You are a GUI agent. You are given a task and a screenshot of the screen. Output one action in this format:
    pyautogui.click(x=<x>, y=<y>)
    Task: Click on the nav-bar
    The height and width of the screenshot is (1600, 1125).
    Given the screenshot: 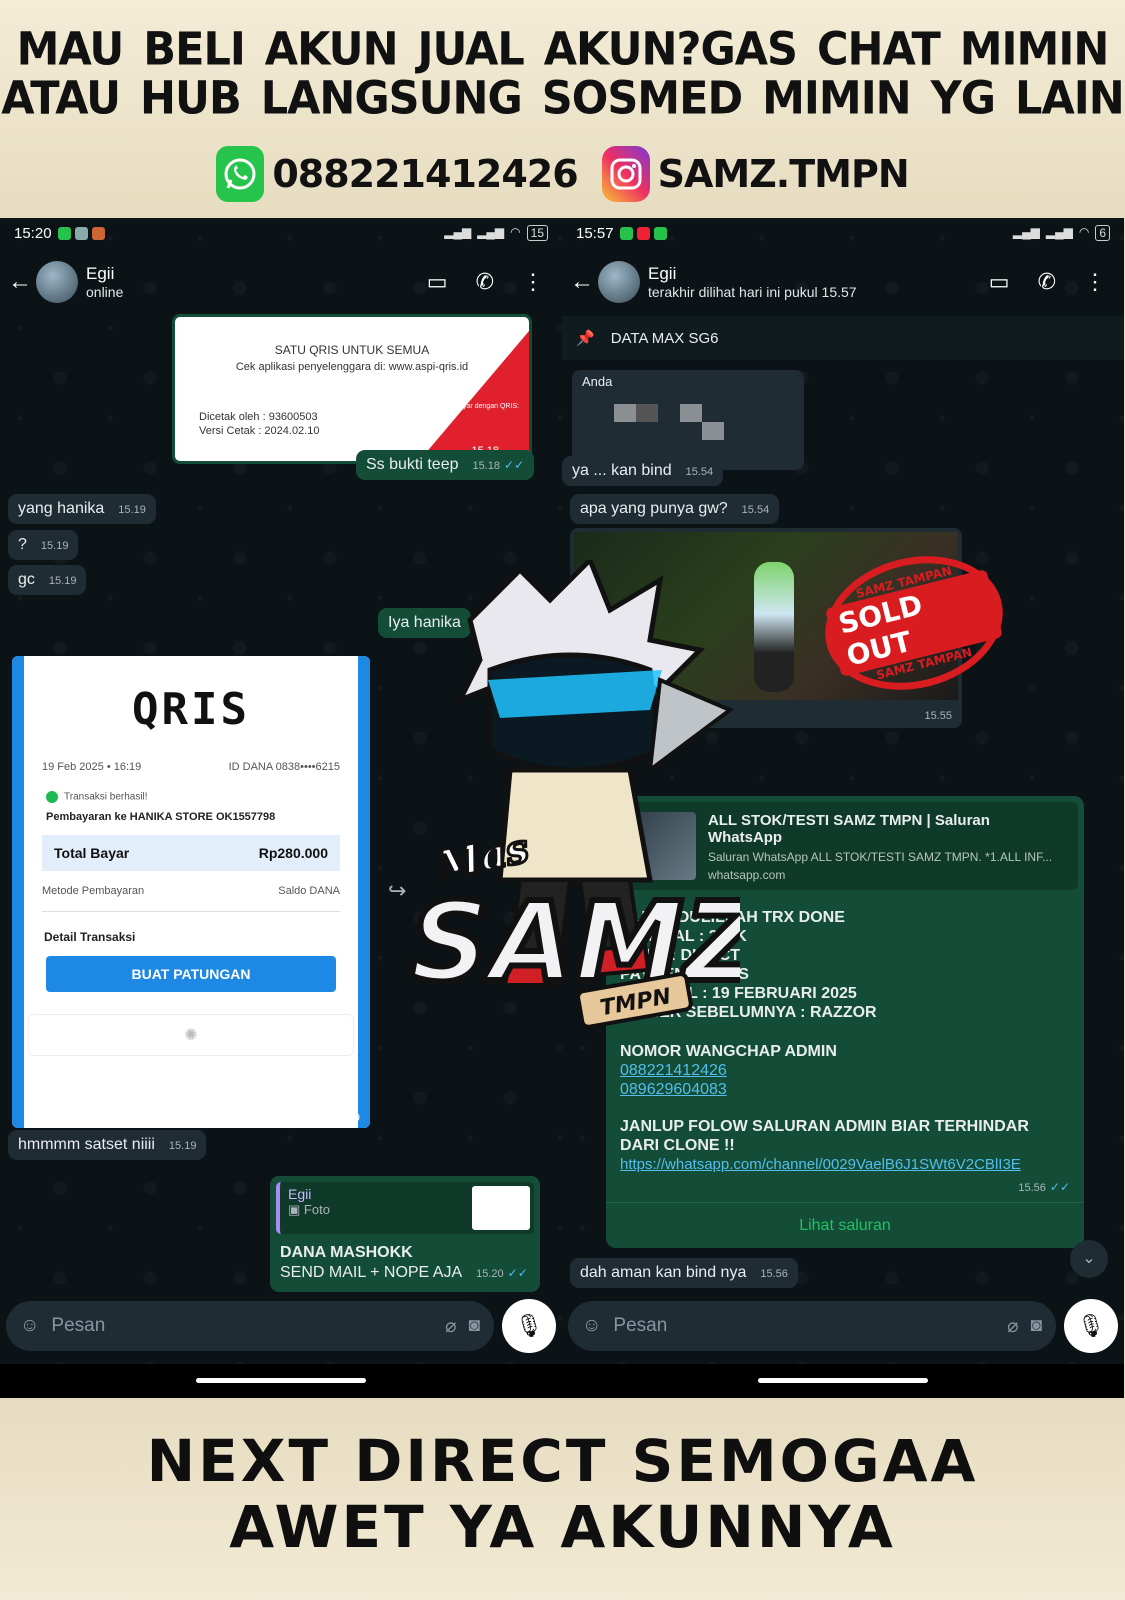 What is the action you would take?
    pyautogui.click(x=843, y=1381)
    